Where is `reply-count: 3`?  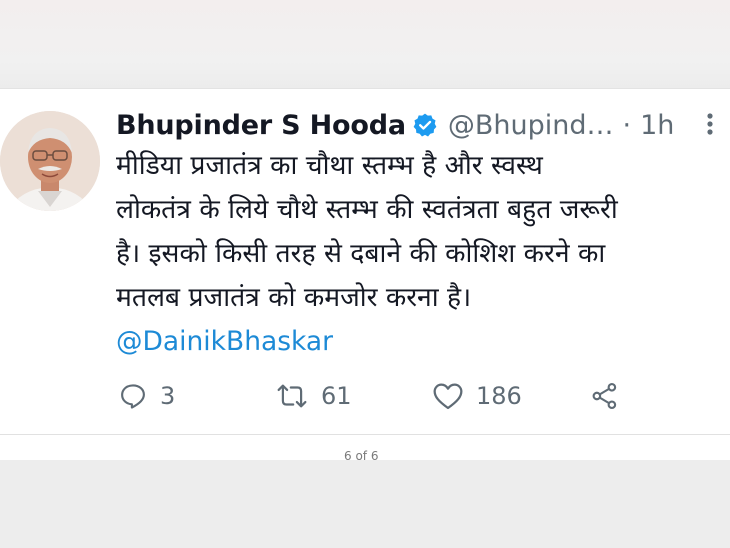
reply-count: 3 is located at coordinates (168, 396).